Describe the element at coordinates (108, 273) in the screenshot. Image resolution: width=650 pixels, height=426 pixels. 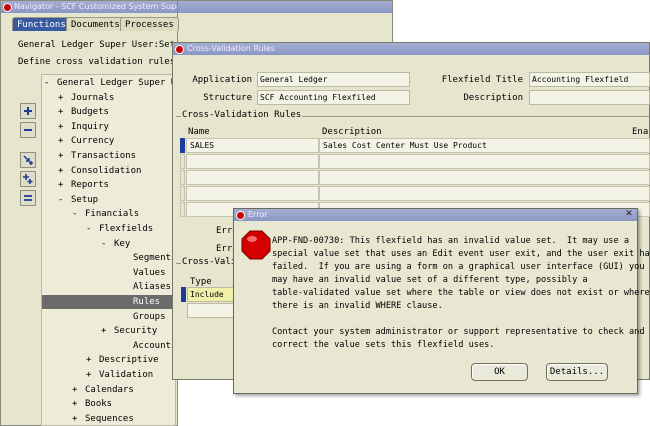
I see `tree-item: Values` at that location.